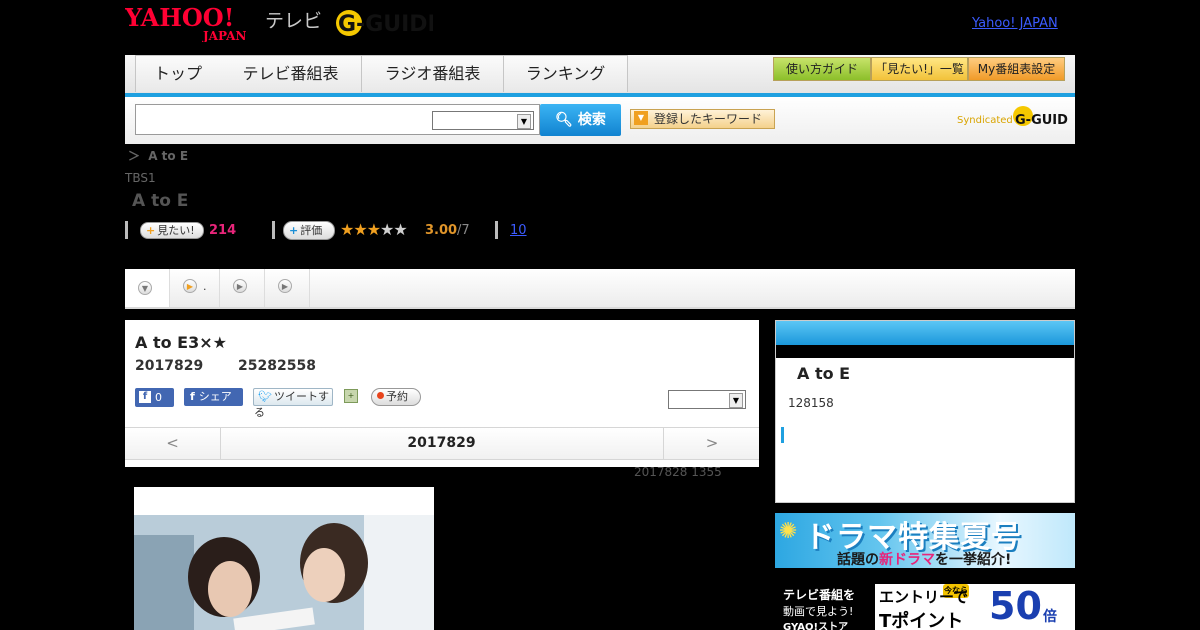  I want to click on side-panel-title: A to E, so click(824, 373).